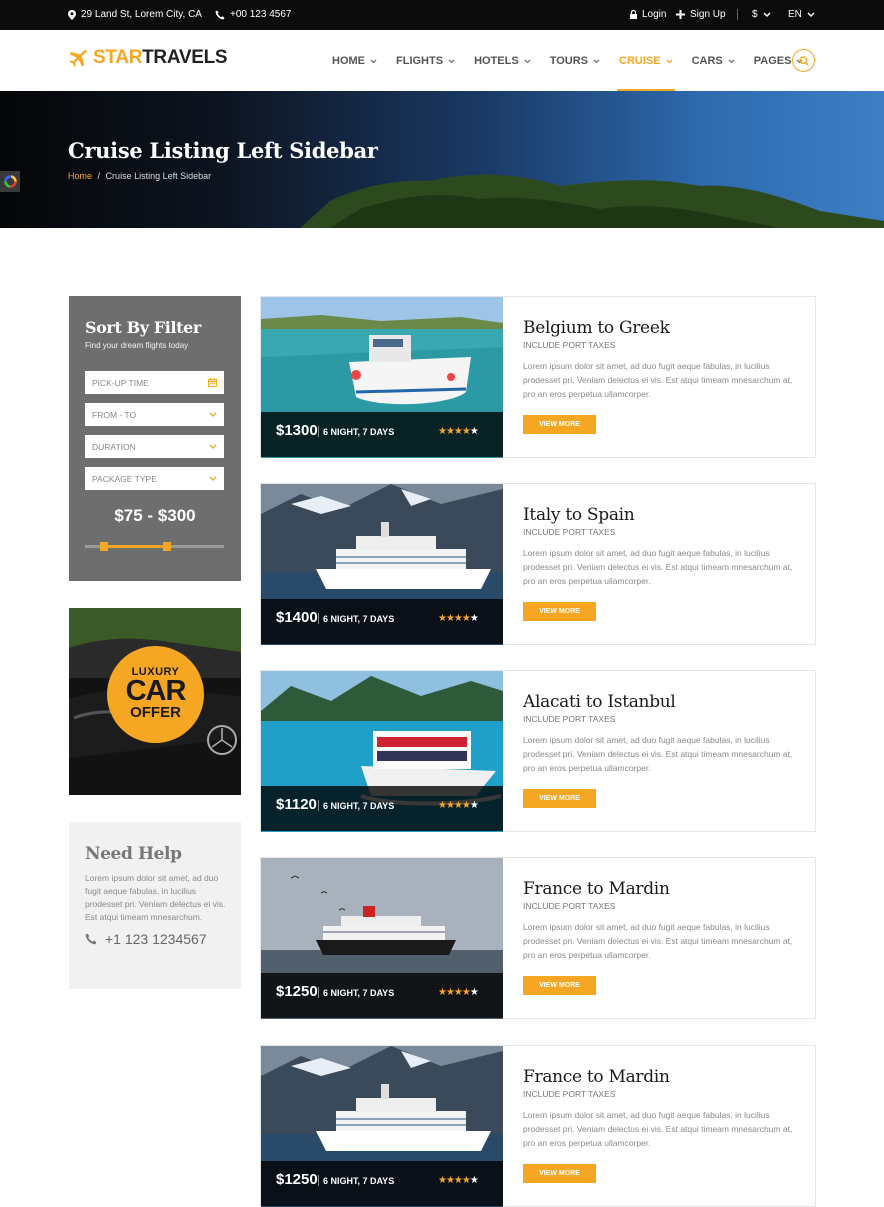 The height and width of the screenshot is (1207, 884). I want to click on cruise-title: Belgium to Greek, so click(596, 328).